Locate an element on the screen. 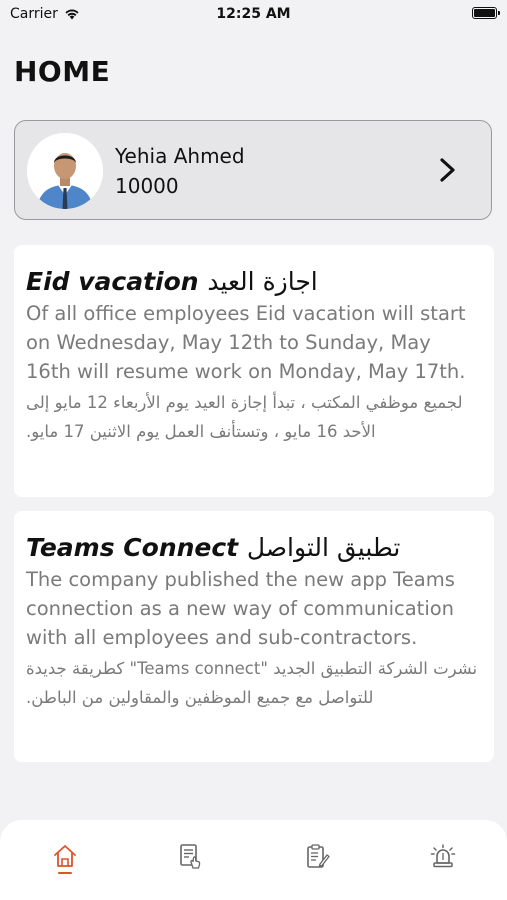 The height and width of the screenshot is (900, 507). news-title-en: Teams Connect is located at coordinates (132, 547).